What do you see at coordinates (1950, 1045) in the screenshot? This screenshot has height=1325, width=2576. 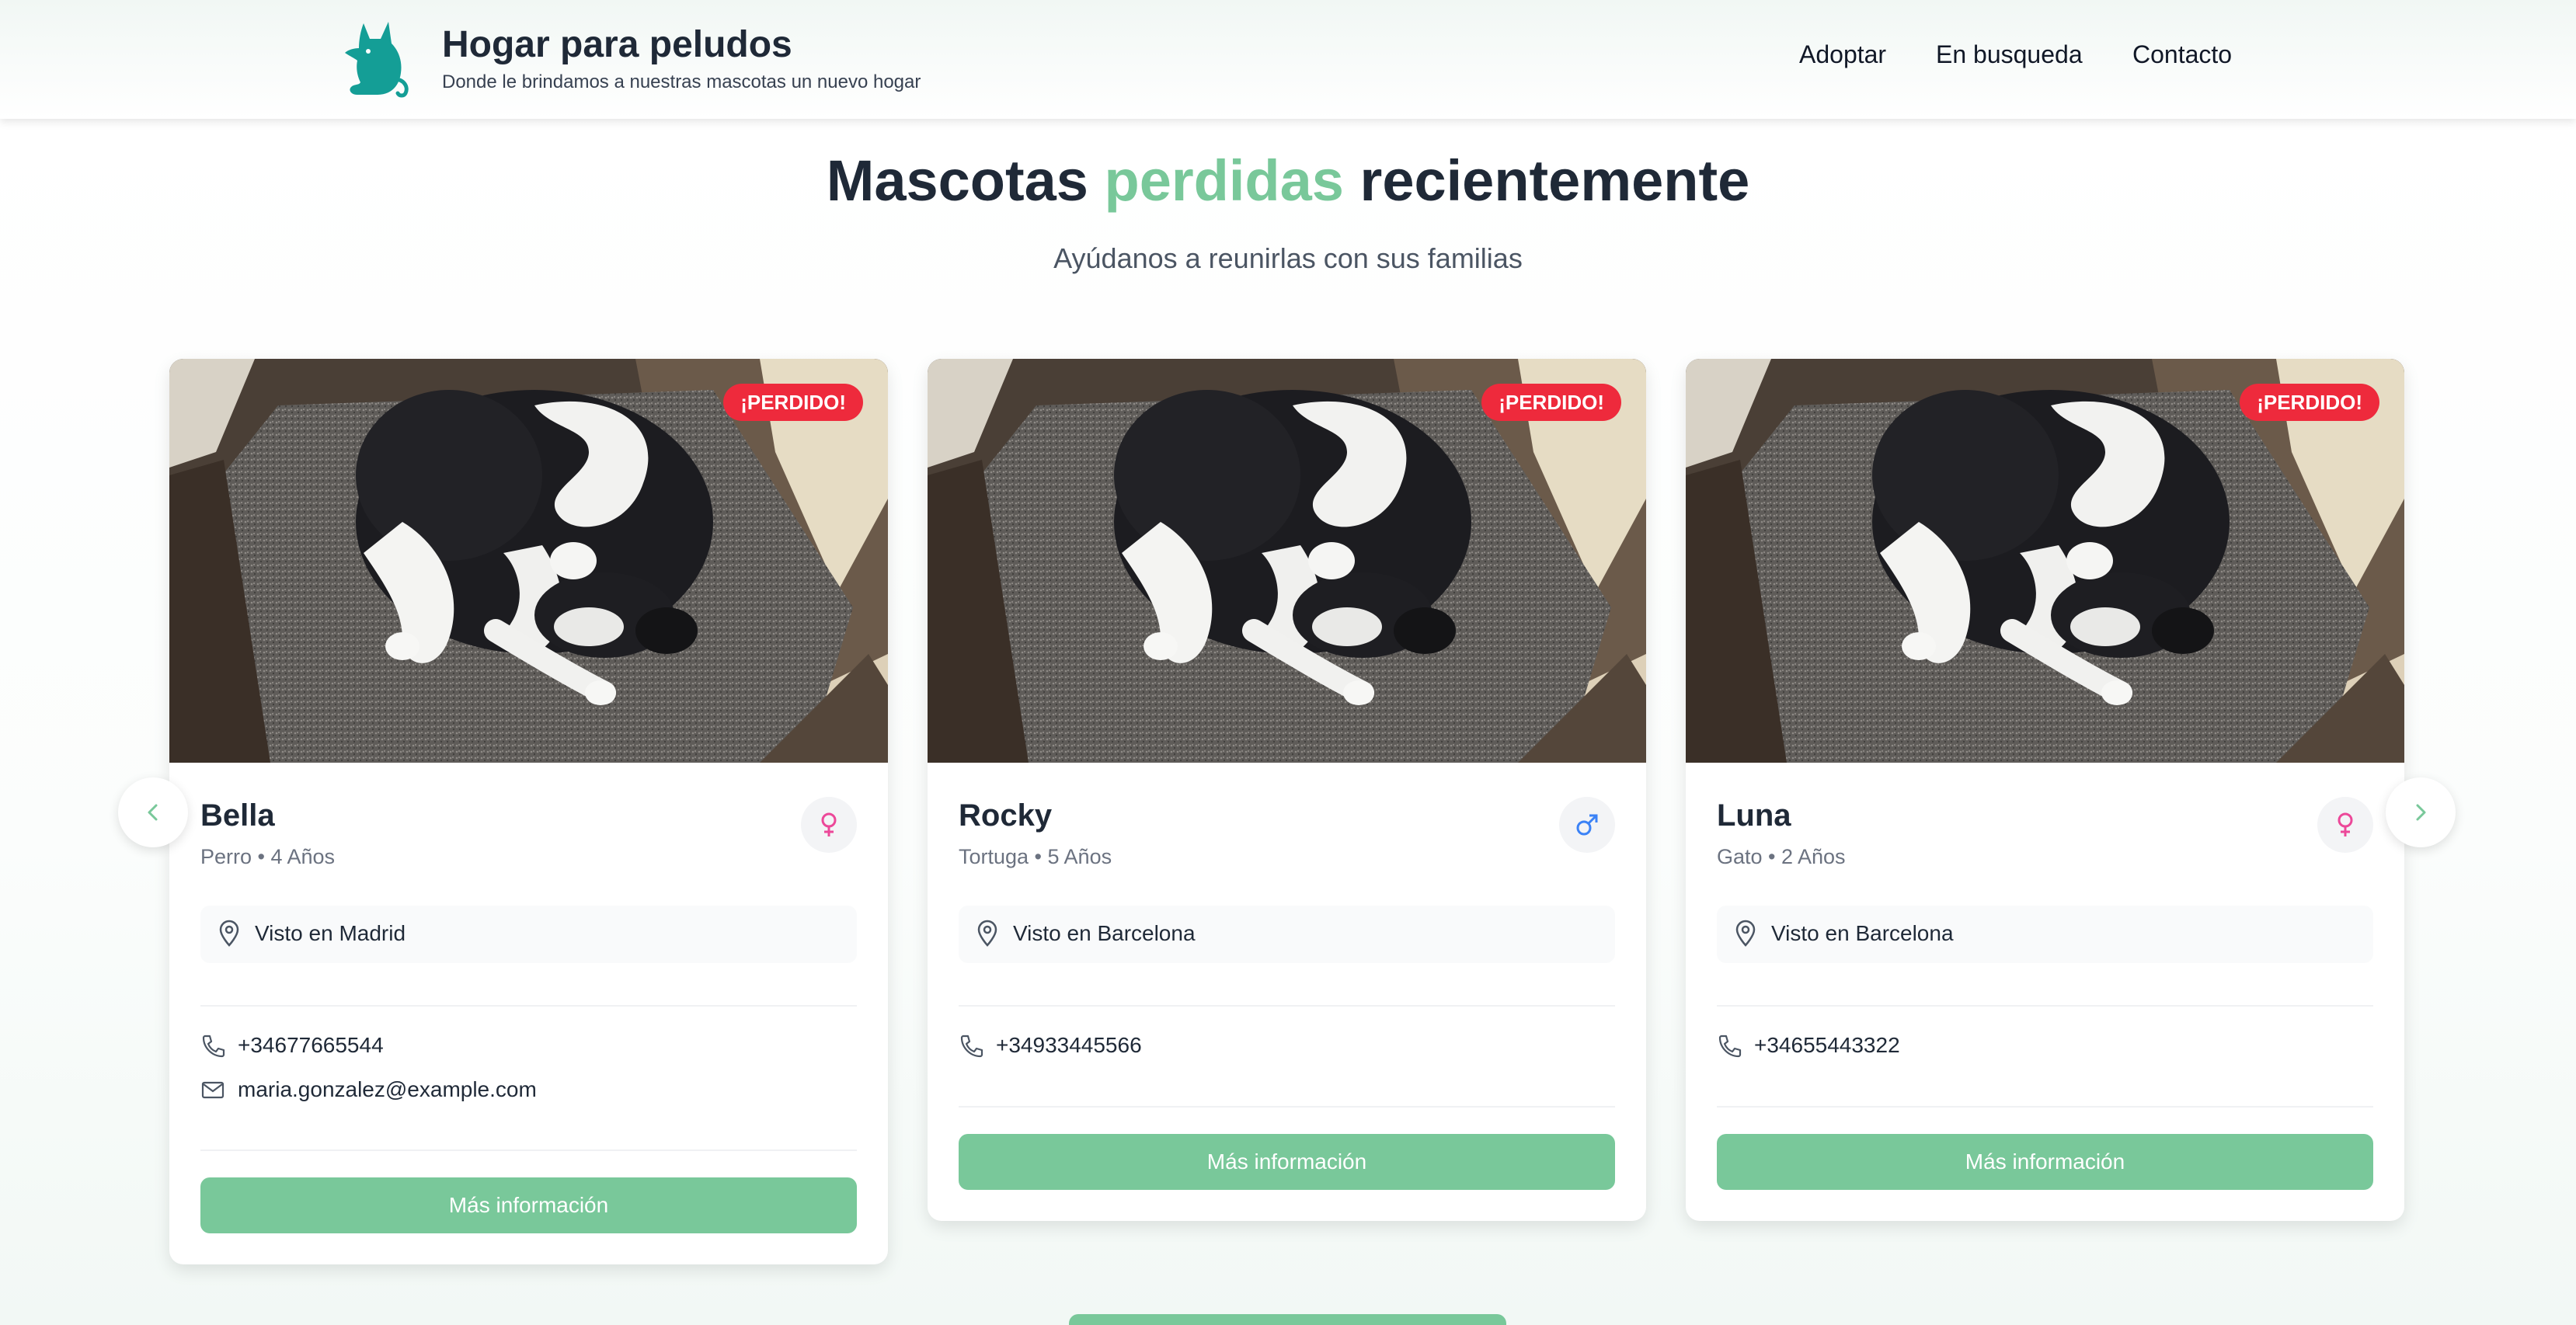 I see `phone-row: +34655443322` at bounding box center [1950, 1045].